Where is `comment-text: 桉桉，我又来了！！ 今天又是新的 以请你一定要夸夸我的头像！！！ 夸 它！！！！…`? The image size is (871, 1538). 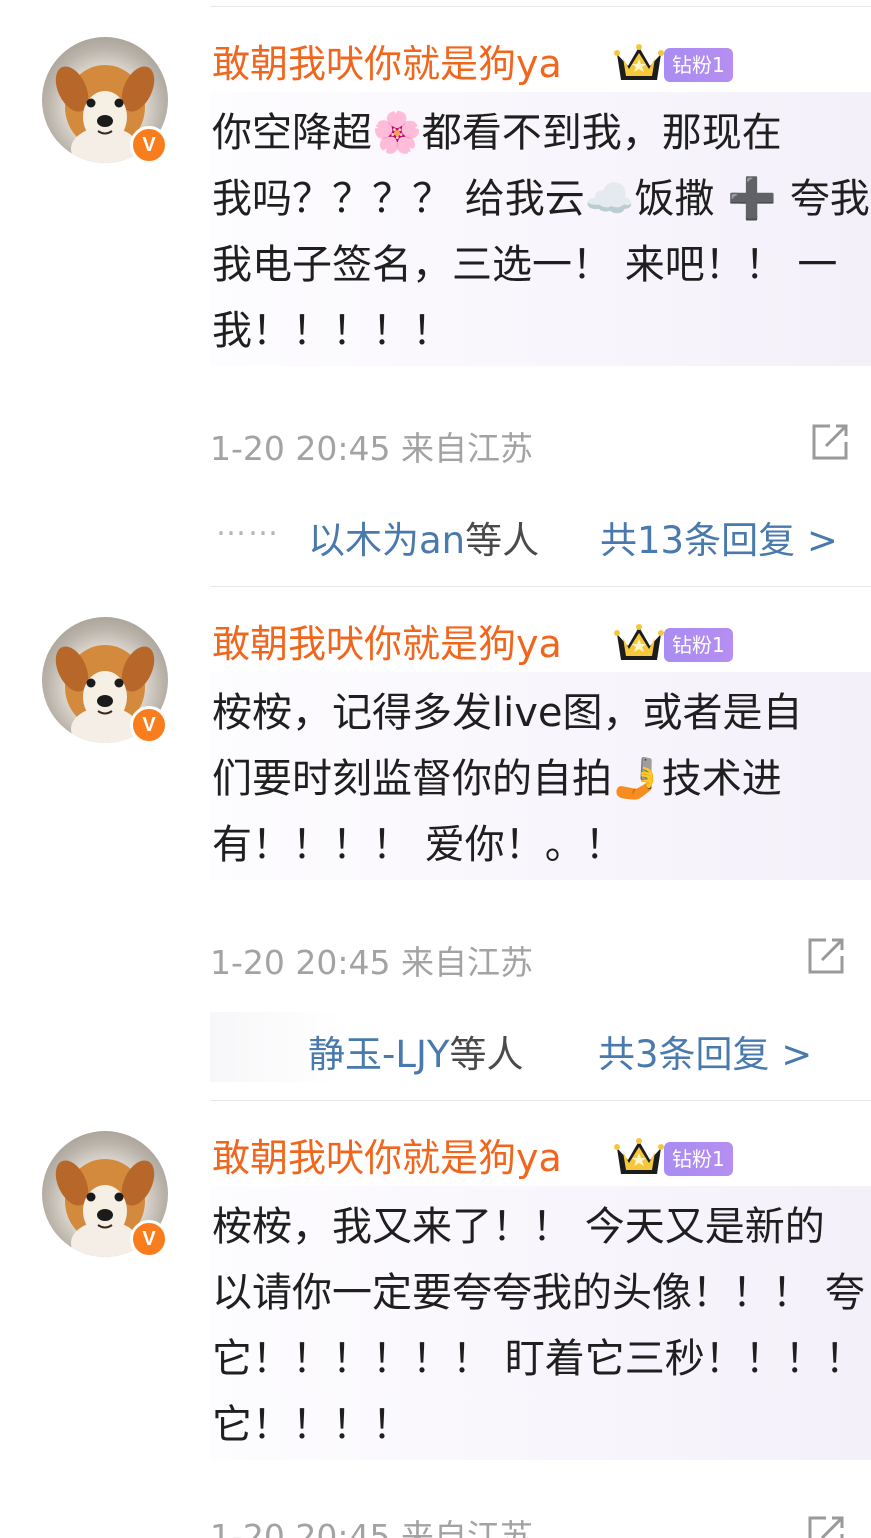
comment-text: 桉桉，我又来了！！ 今天又是新的 以请你一定要夸夸我的头像！！！ 夸 它！！！！… is located at coordinates (541, 1326).